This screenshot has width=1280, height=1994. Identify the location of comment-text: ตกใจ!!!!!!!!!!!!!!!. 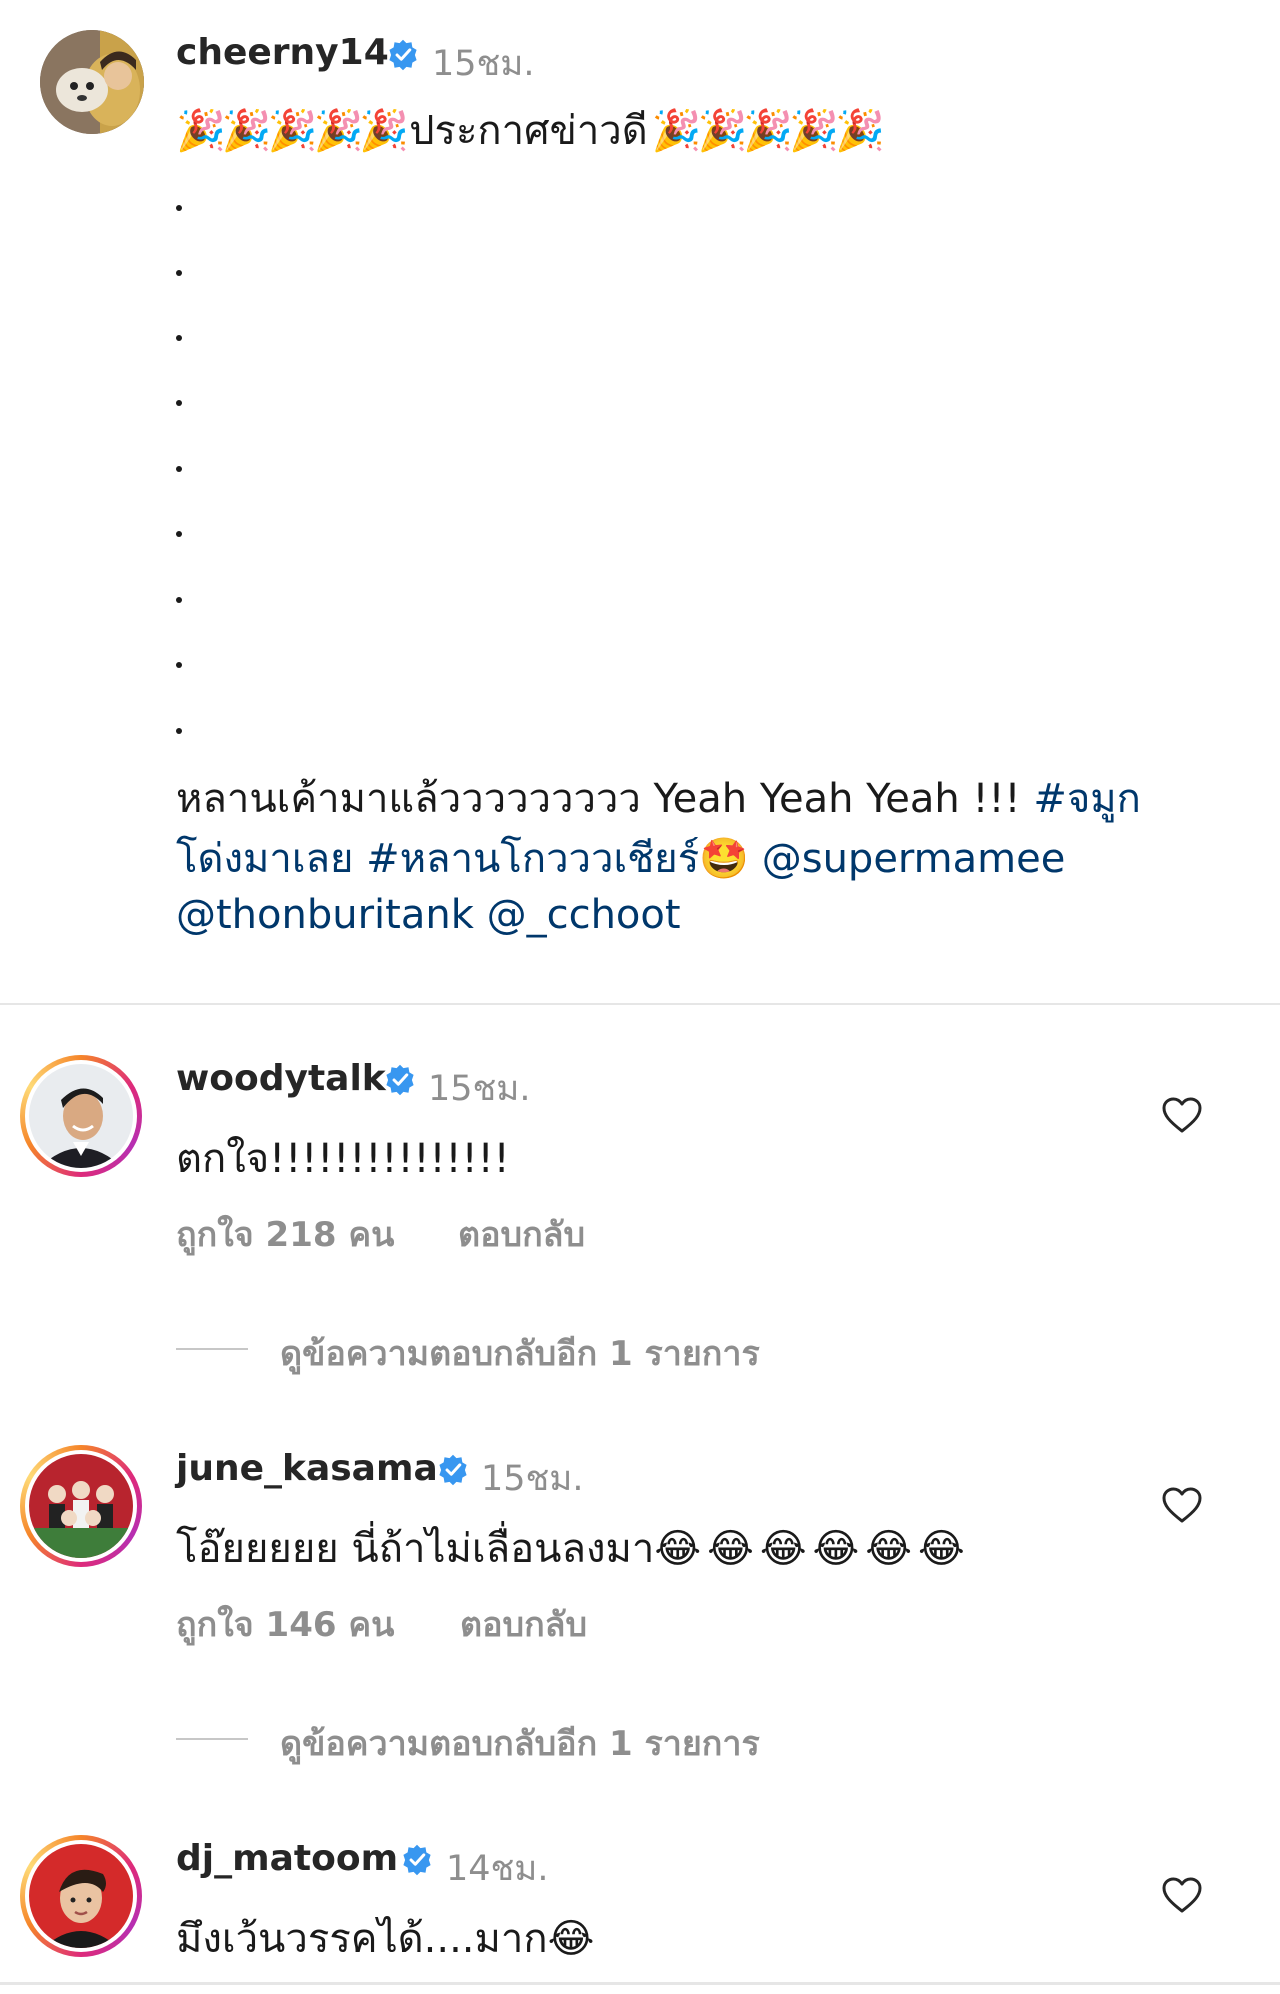
(343, 1159).